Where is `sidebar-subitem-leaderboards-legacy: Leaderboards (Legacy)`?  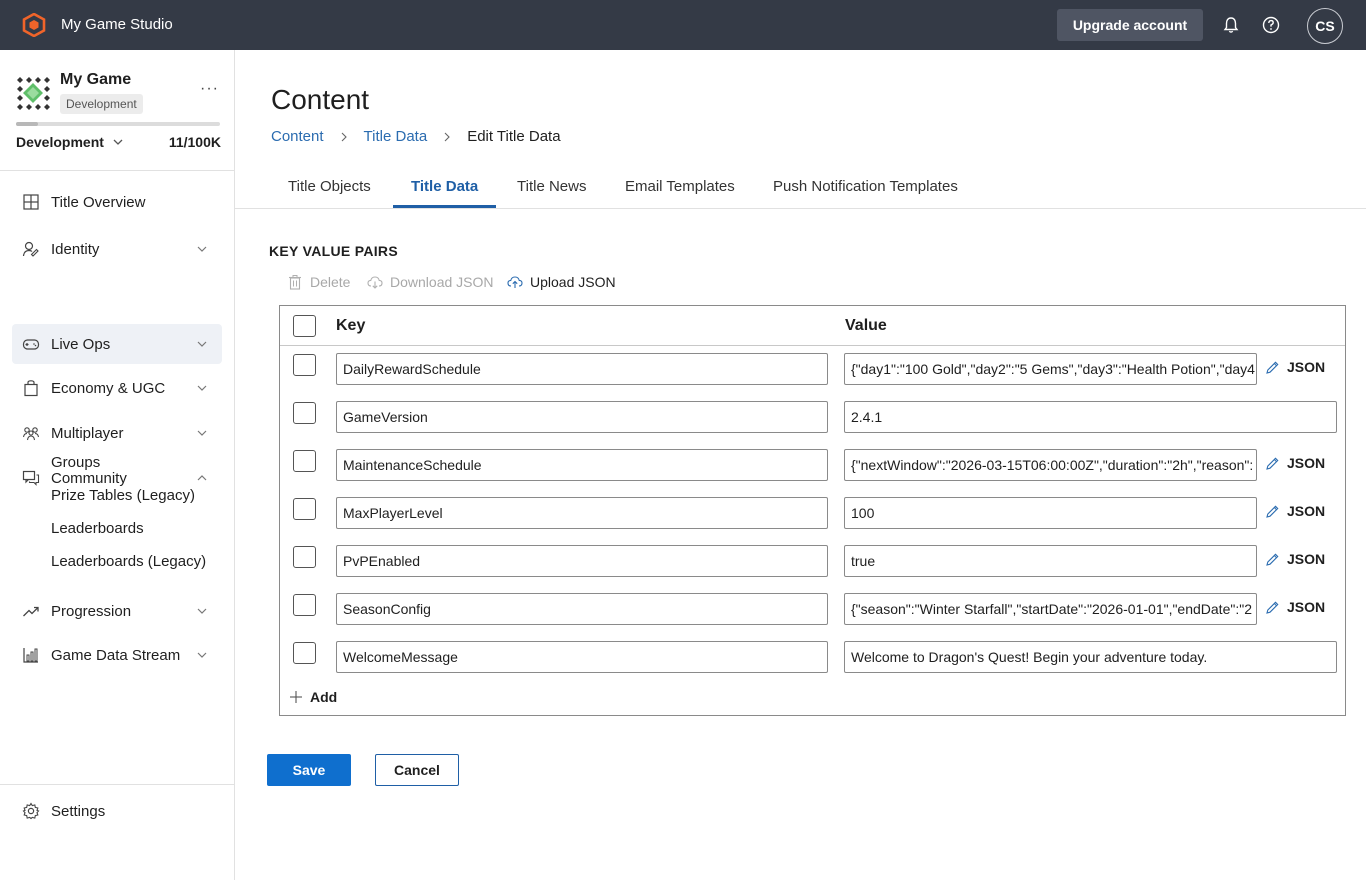 sidebar-subitem-leaderboards-legacy: Leaderboards (Legacy) is located at coordinates (128, 561).